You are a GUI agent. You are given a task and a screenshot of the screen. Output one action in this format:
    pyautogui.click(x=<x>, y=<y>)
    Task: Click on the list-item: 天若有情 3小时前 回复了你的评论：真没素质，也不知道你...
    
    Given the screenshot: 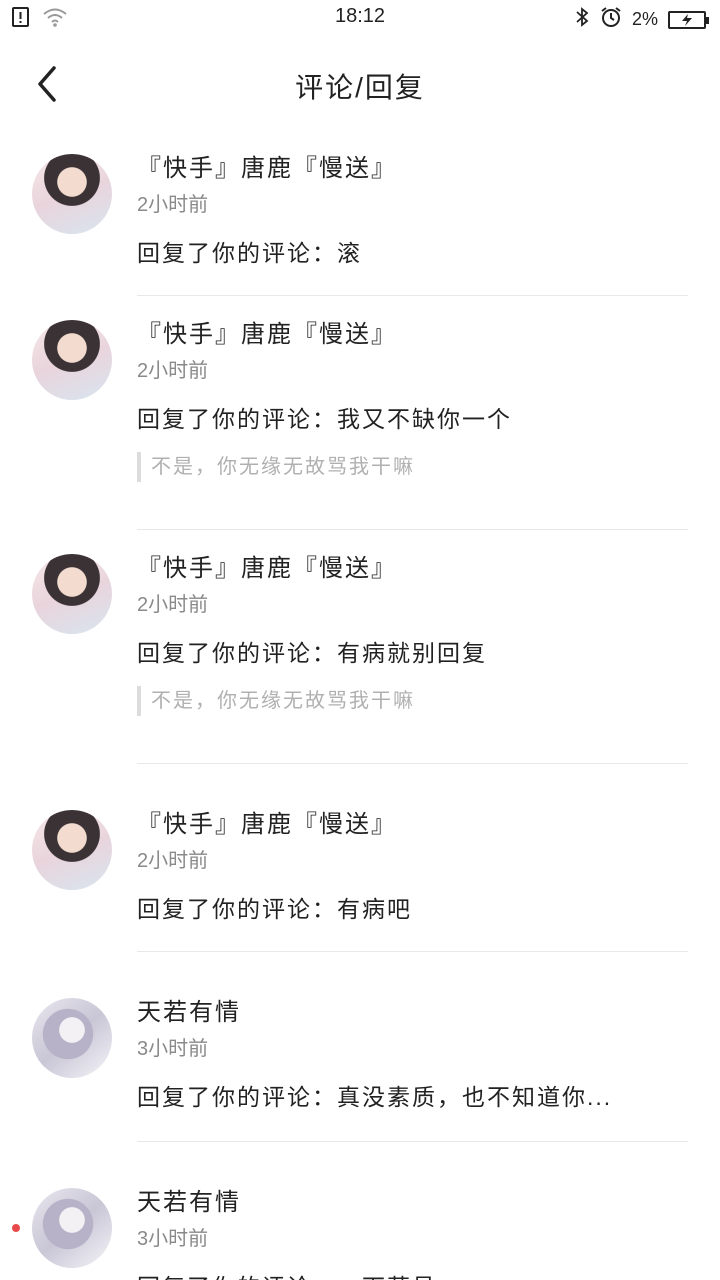 What is the action you would take?
    pyautogui.click(x=360, y=1047)
    